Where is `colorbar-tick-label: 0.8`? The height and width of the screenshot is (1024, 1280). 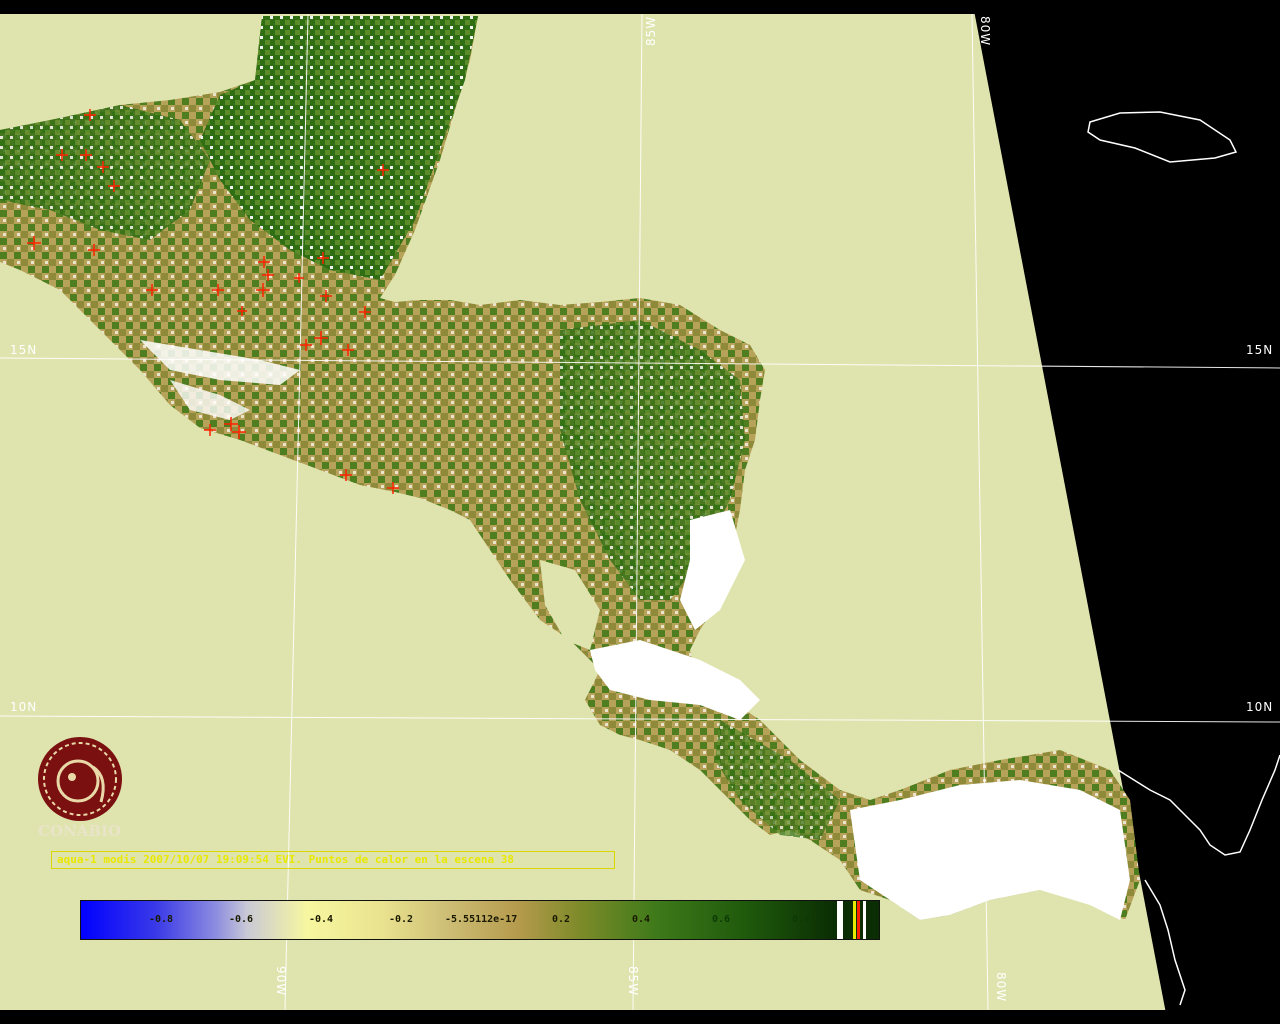 colorbar-tick-label: 0.8 is located at coordinates (801, 919).